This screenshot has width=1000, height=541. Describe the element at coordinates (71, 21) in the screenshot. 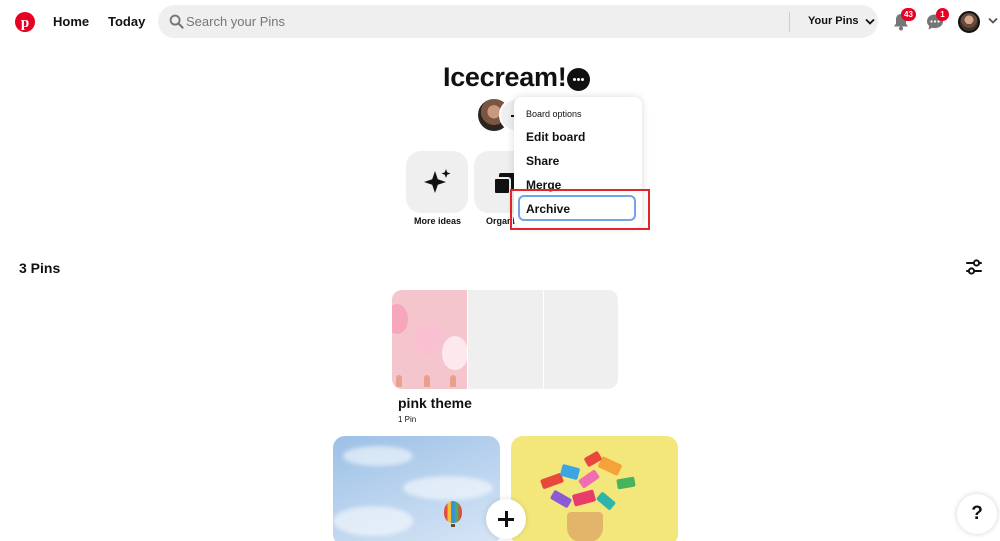

I see `nav-home-link: Home` at that location.